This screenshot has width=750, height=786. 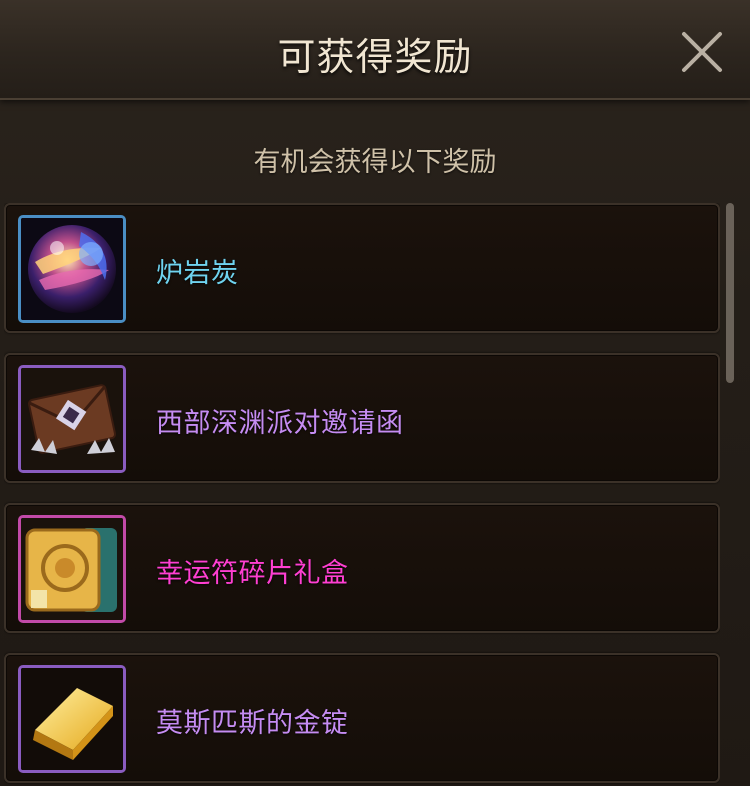 What do you see at coordinates (252, 573) in the screenshot?
I see `reward-name: 幸运符碎片礼盒` at bounding box center [252, 573].